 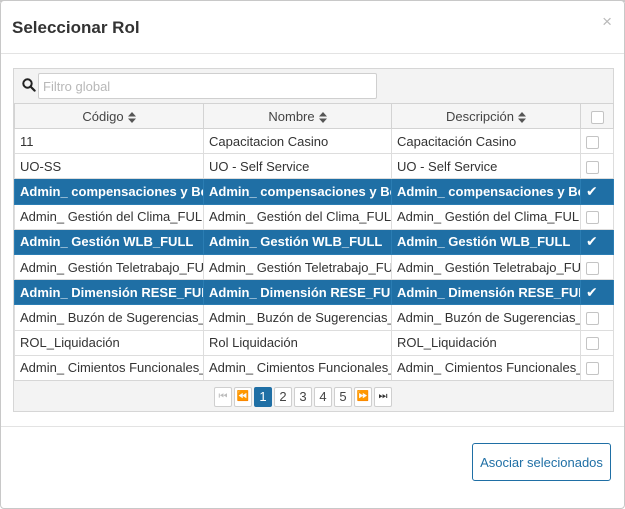 I want to click on cell-descripcion: ROL_Liquidación, so click(x=486, y=342).